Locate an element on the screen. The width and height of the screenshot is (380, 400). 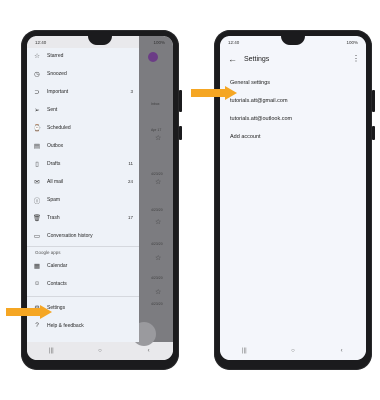
drawer-item-important: ⊃ Important 3 is located at coordinates (83, 91).